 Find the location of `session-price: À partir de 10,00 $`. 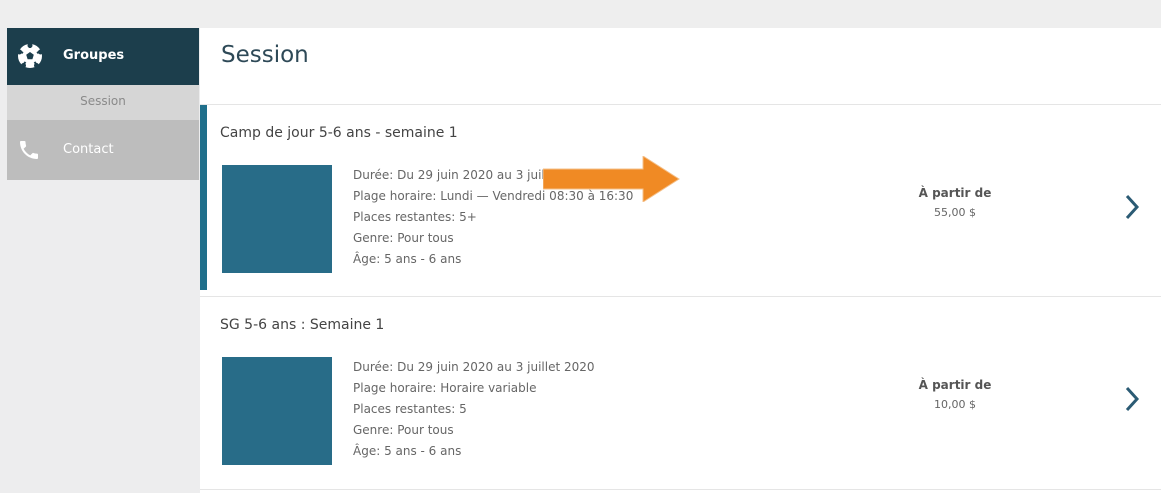

session-price: À partir de 10,00 $ is located at coordinates (955, 395).